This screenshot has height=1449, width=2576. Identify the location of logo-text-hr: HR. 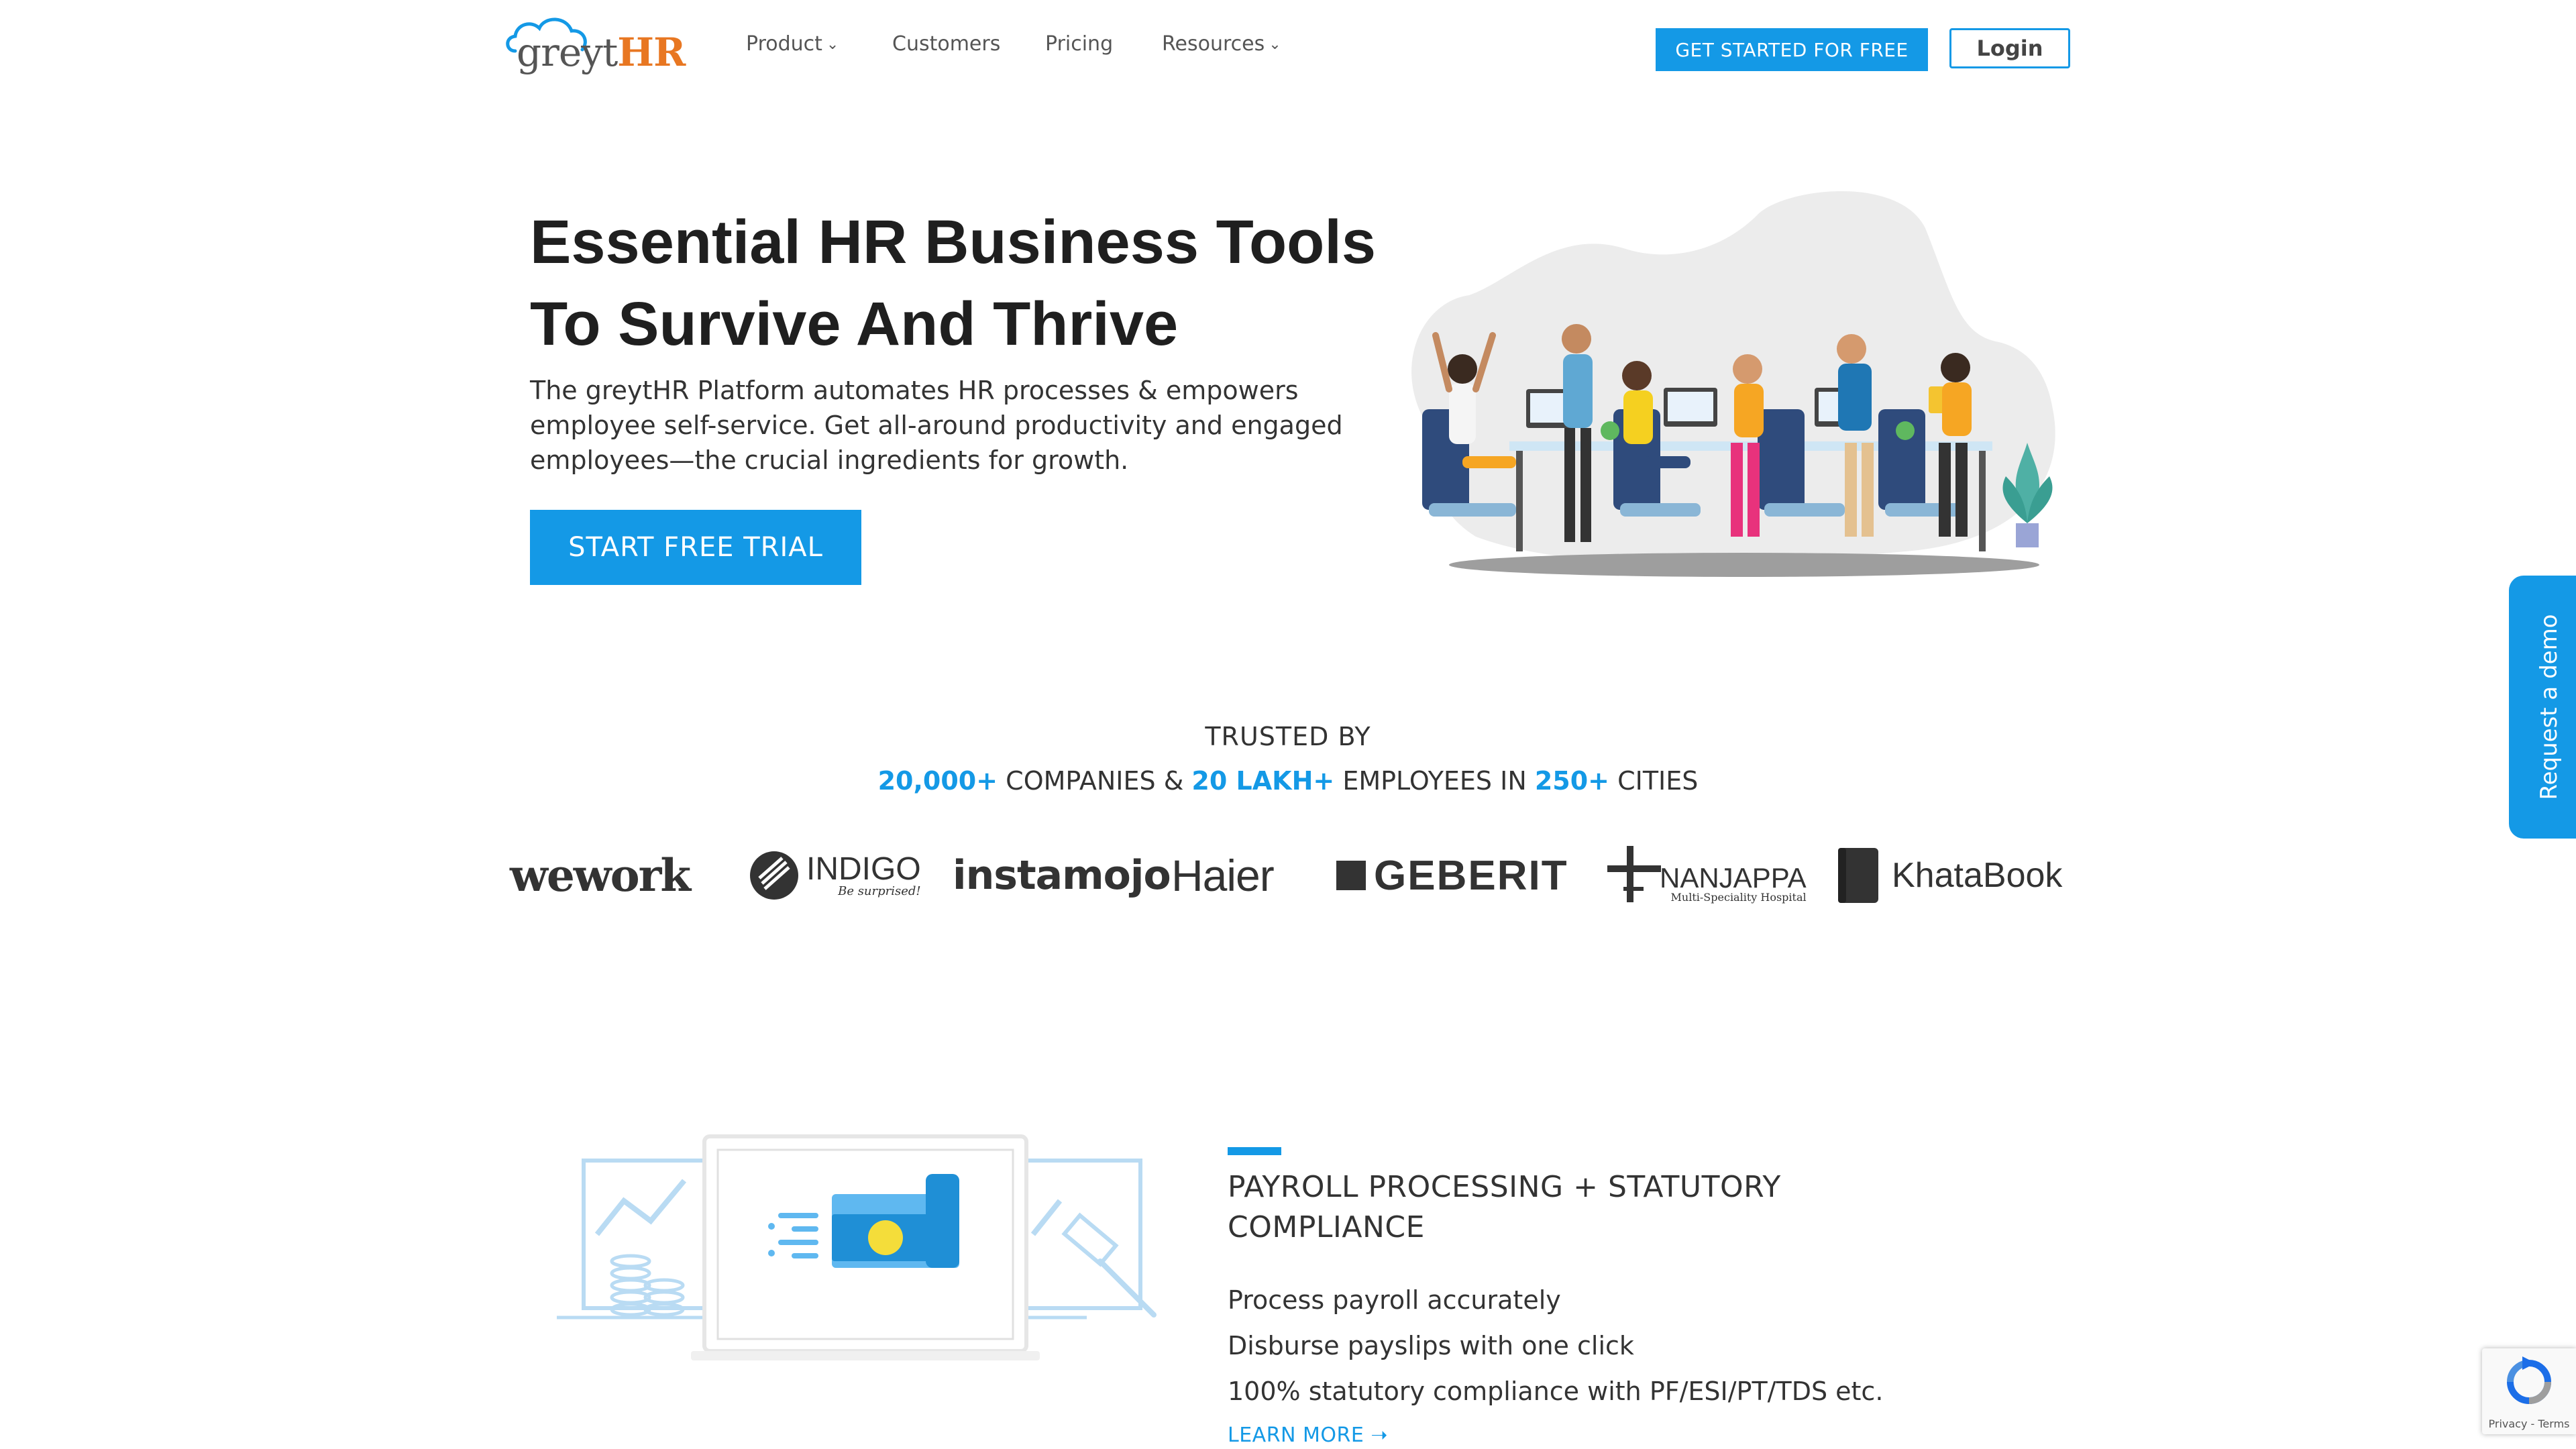
(651, 52).